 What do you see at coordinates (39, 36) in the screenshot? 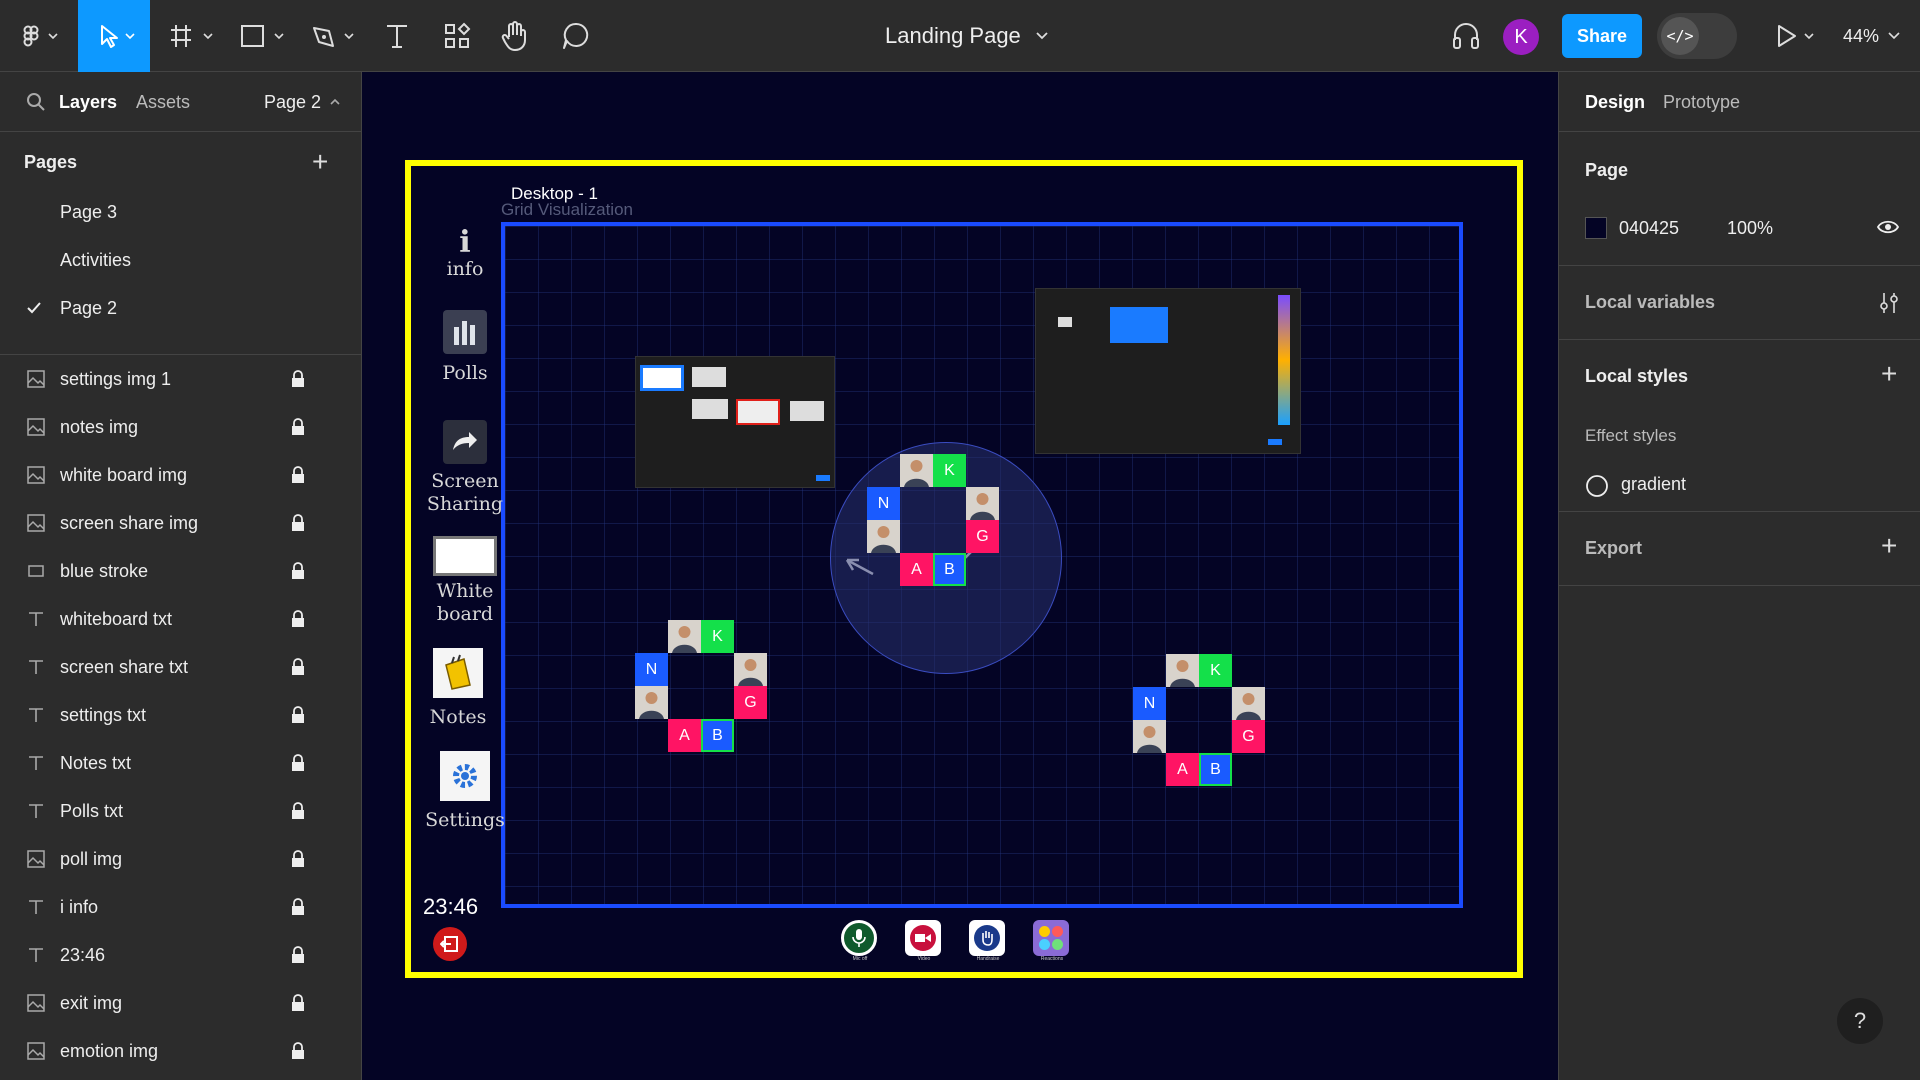
I see `figma-menu-icon` at bounding box center [39, 36].